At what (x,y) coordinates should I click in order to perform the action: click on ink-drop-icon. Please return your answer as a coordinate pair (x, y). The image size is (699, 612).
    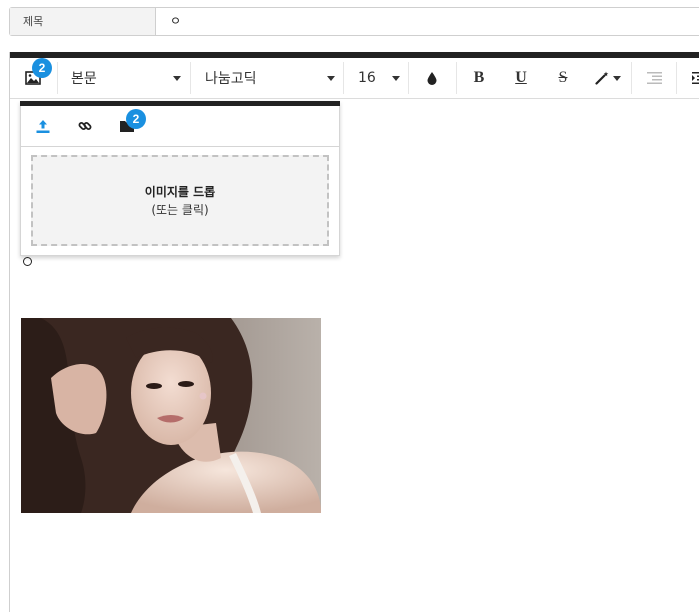
    Looking at the image, I should click on (432, 78).